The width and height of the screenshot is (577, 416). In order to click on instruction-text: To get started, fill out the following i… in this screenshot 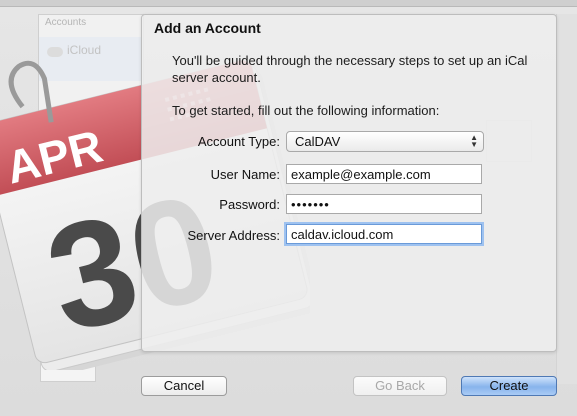, I will do `click(306, 110)`.